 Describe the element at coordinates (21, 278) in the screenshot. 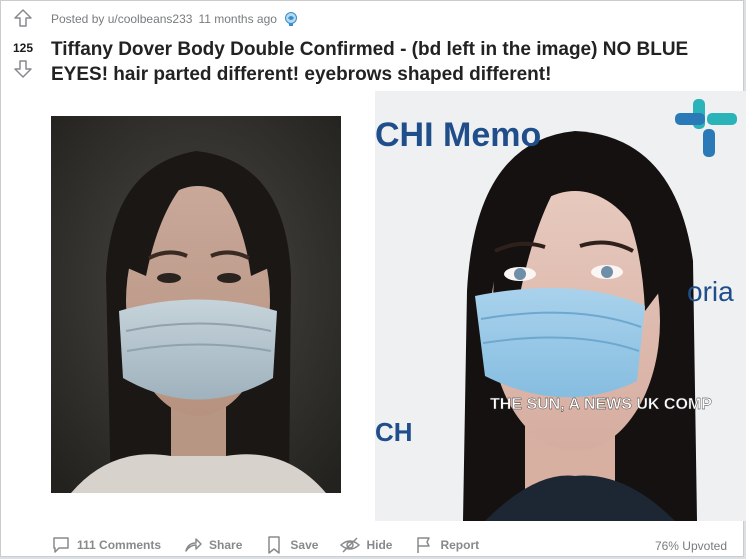

I see `vote-column: 125` at that location.